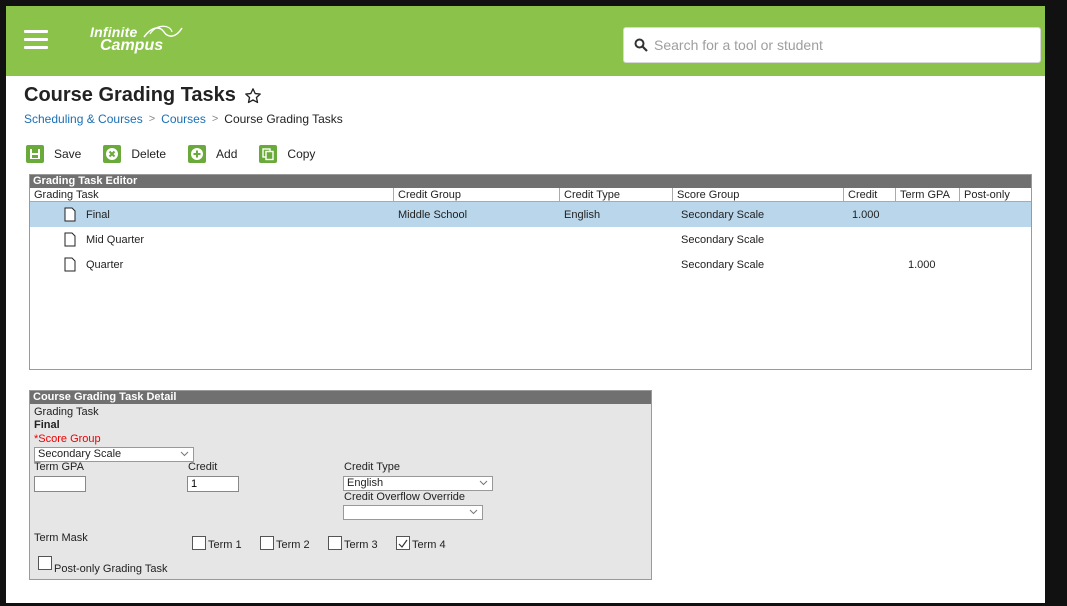  I want to click on task-cell: Quarter, so click(212, 264).